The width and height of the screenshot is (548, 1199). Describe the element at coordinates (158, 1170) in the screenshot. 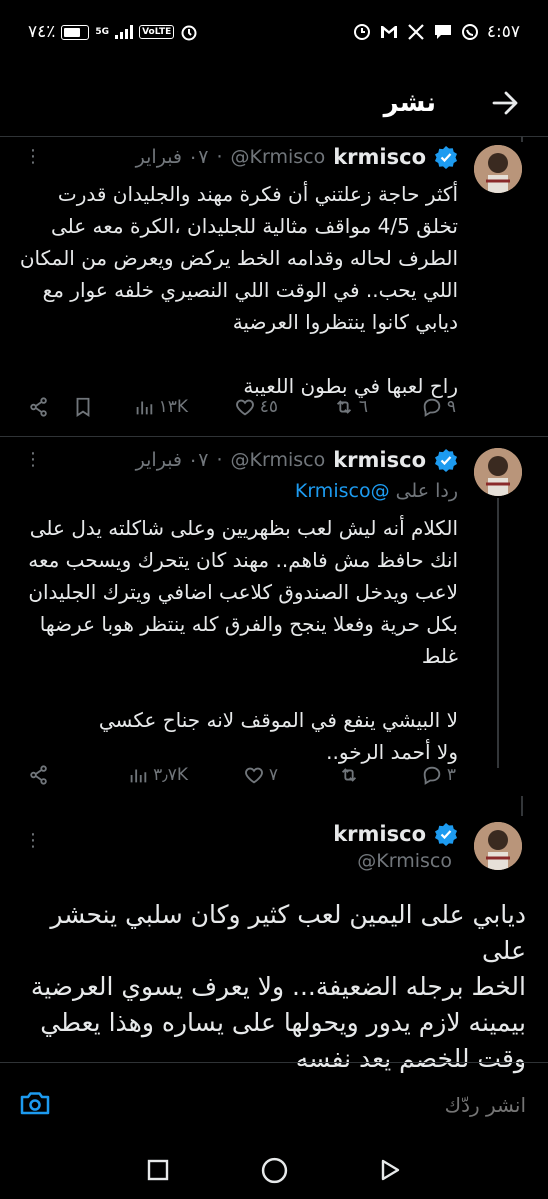

I see `nav-recents-icon` at that location.